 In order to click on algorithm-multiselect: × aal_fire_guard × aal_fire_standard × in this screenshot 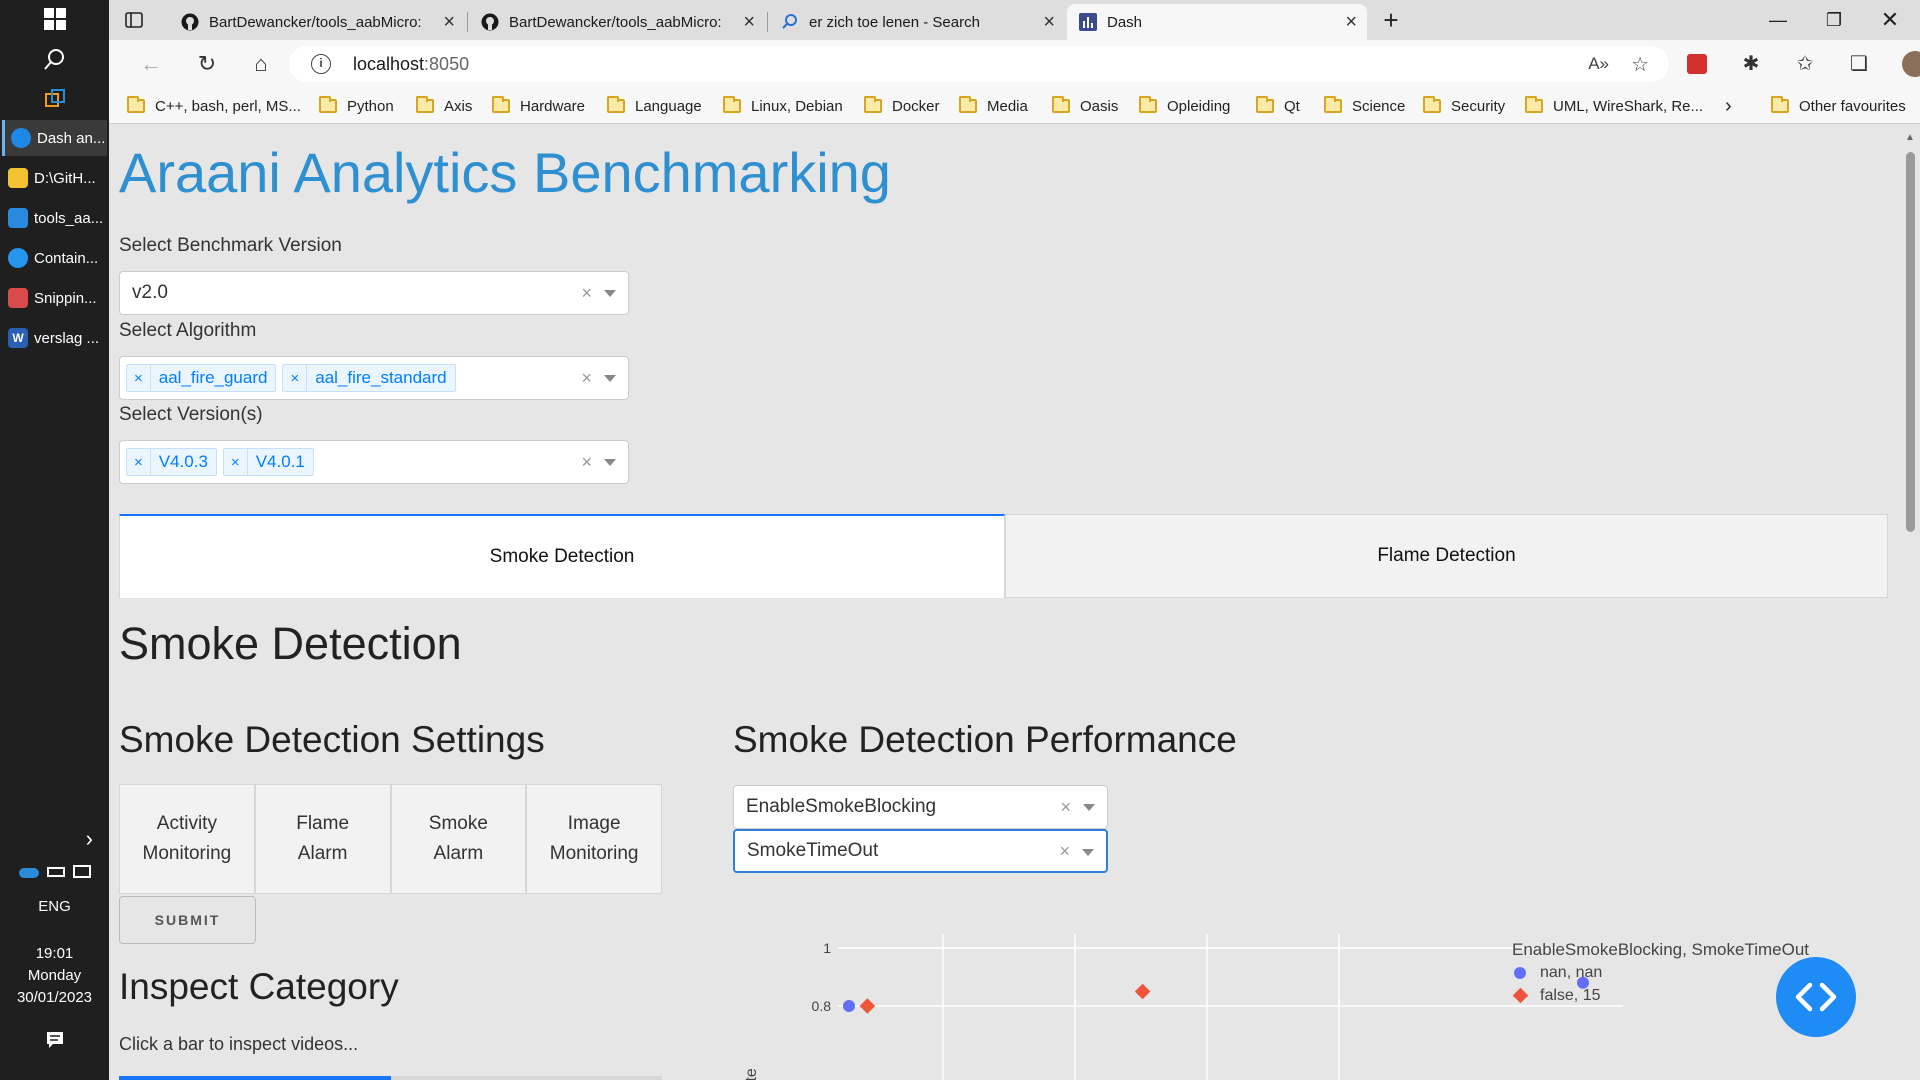, I will do `click(374, 378)`.